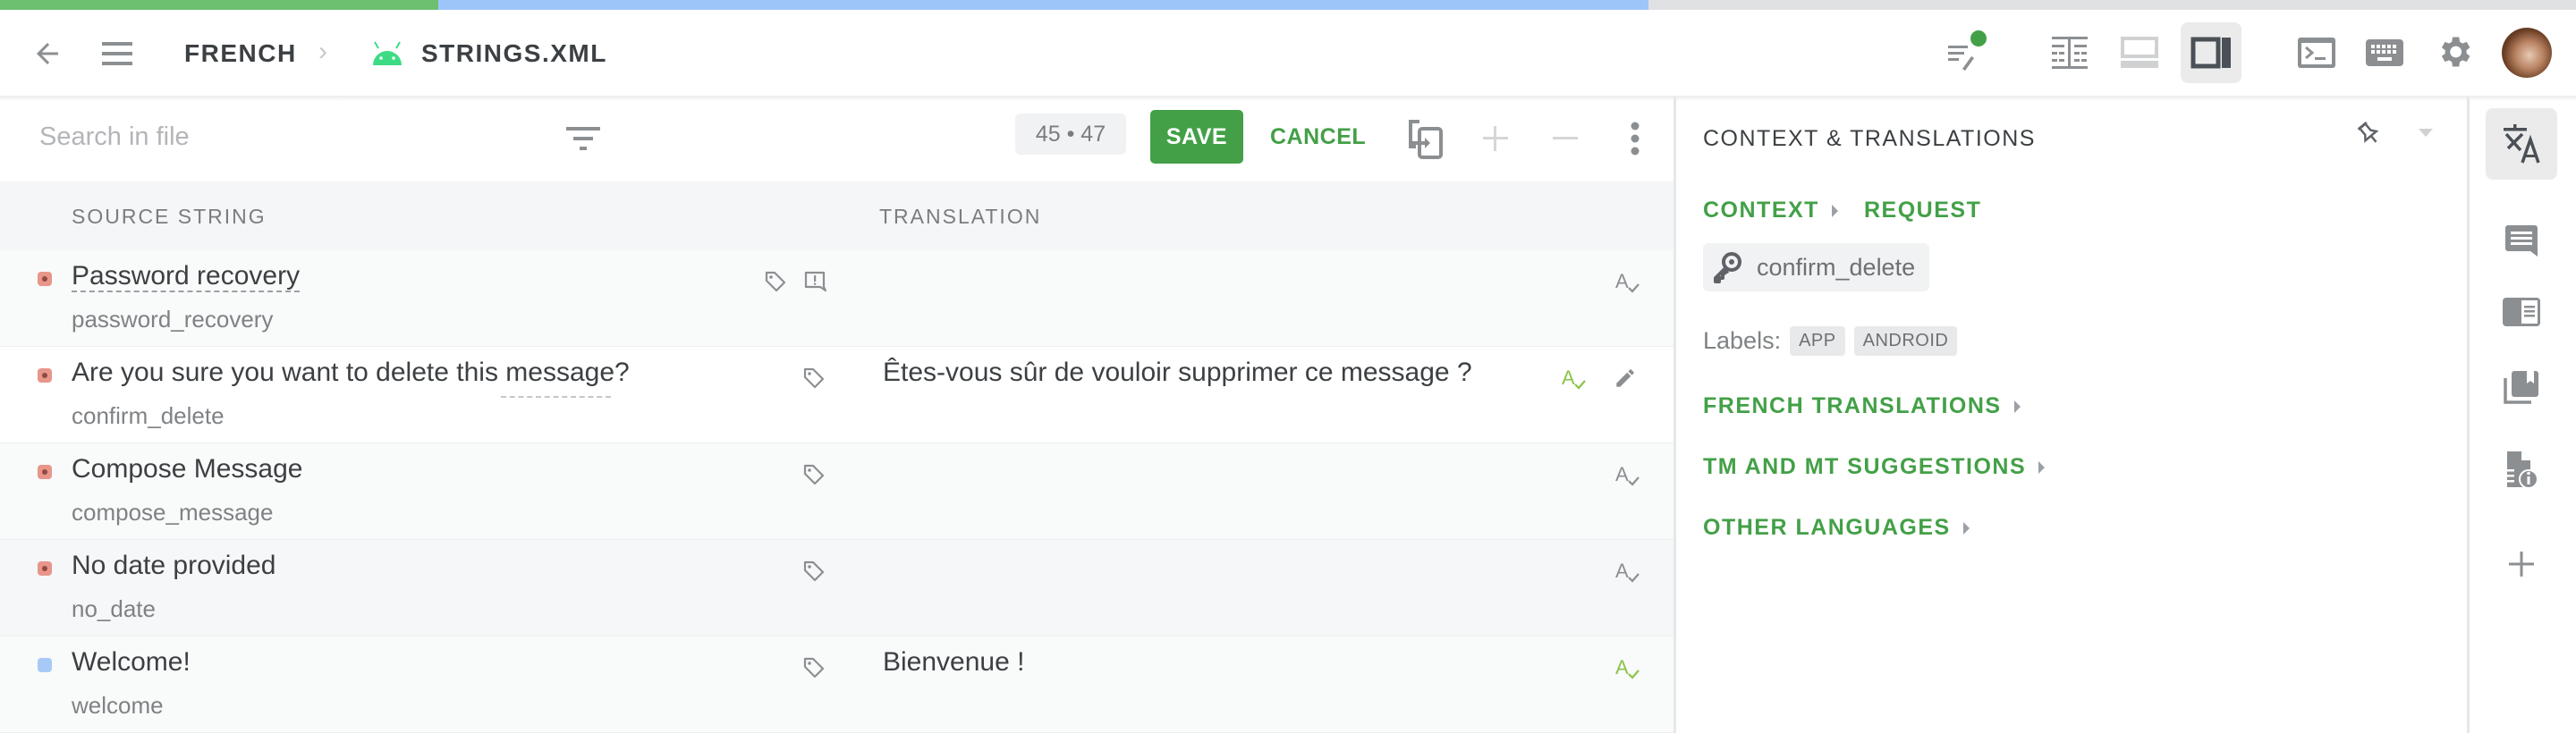 The height and width of the screenshot is (733, 2576). I want to click on section-label: TM AND MT SUGGESTIONS, so click(1865, 467).